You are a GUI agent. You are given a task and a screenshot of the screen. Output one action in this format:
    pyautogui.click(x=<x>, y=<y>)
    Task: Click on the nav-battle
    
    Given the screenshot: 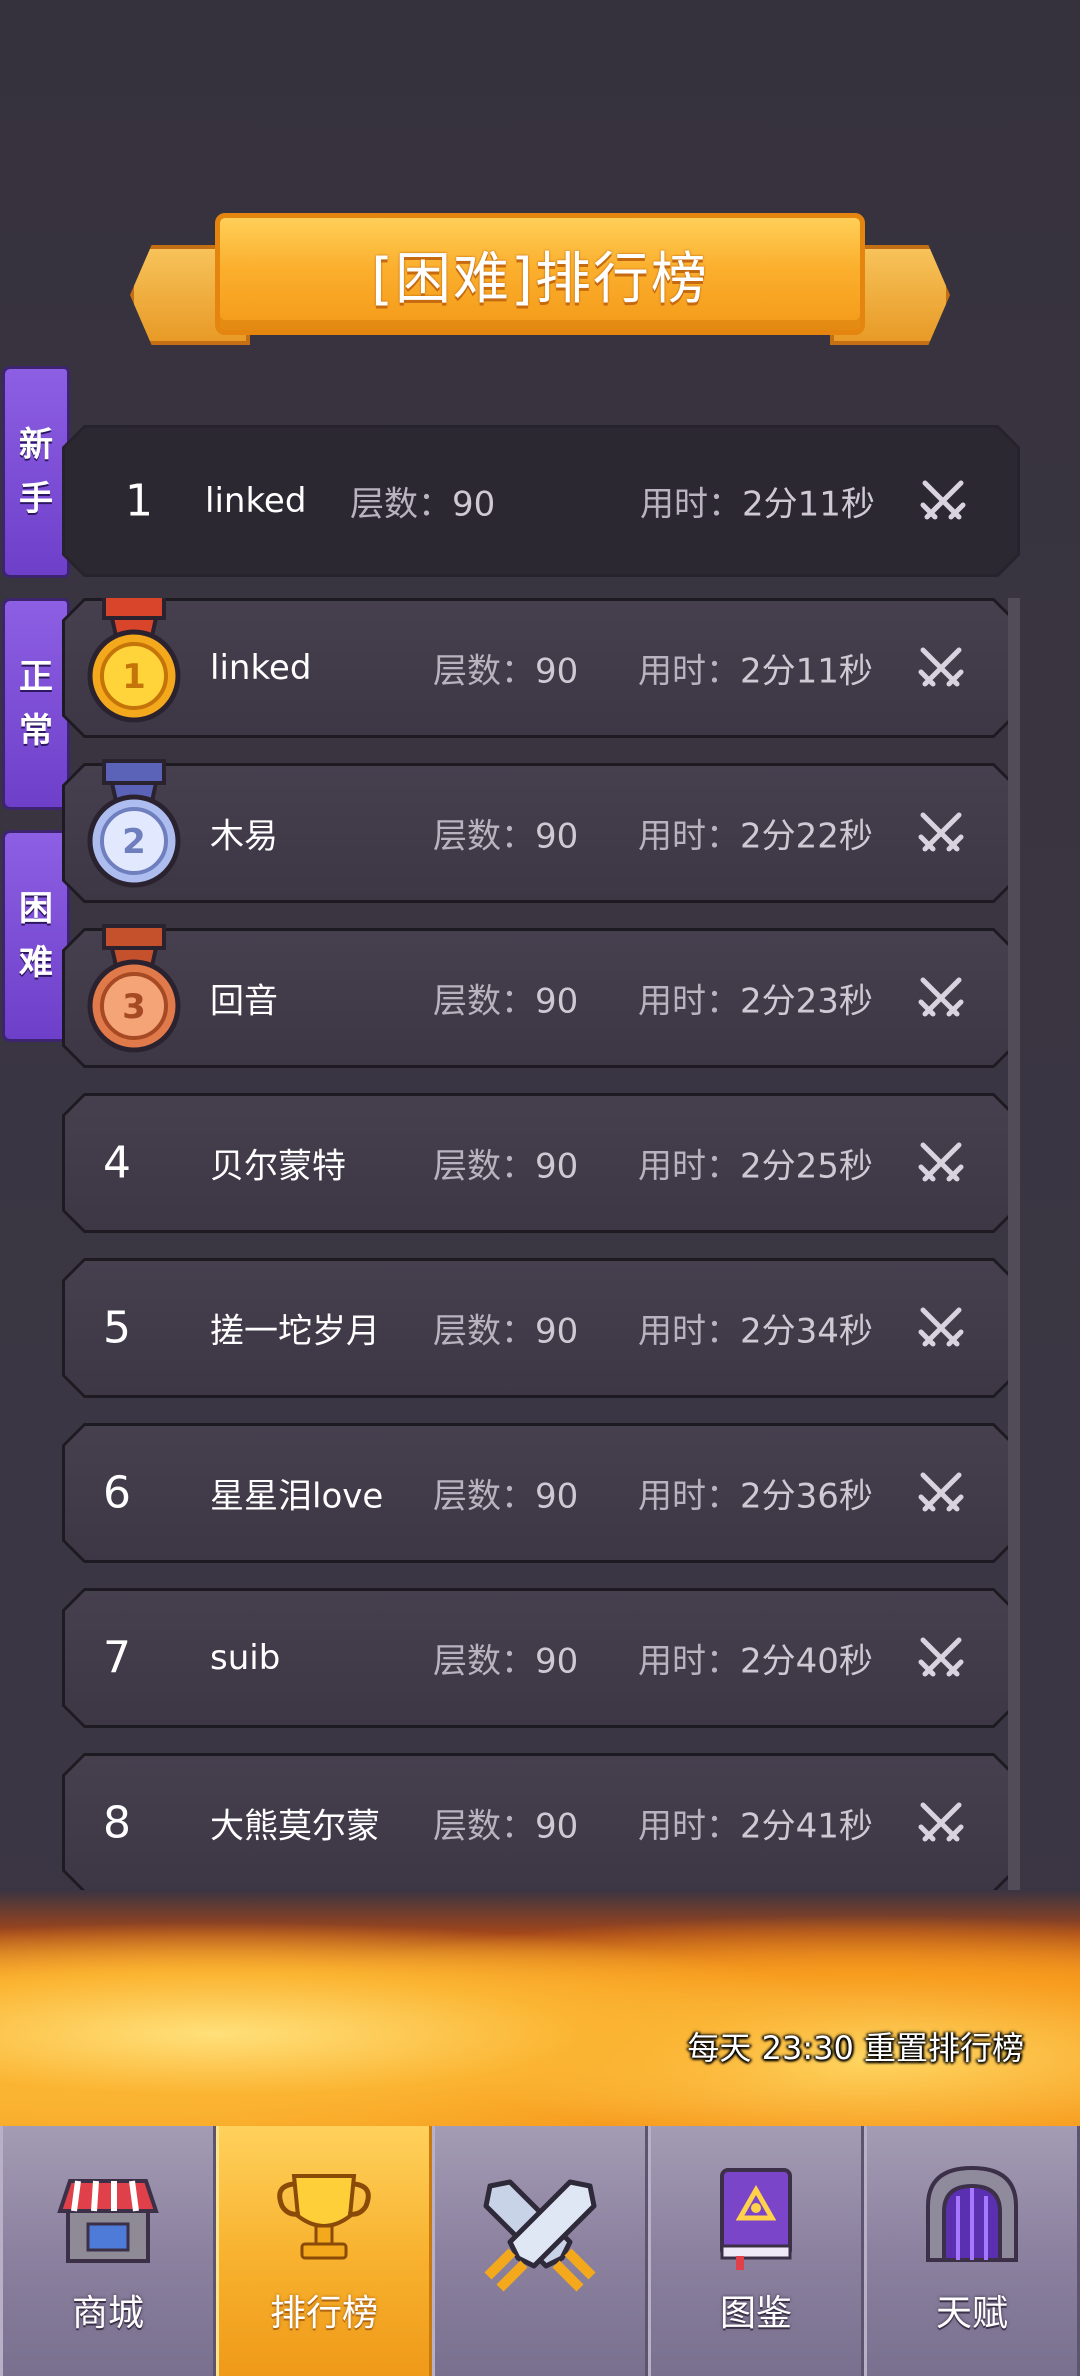 What is the action you would take?
    pyautogui.click(x=540, y=2251)
    